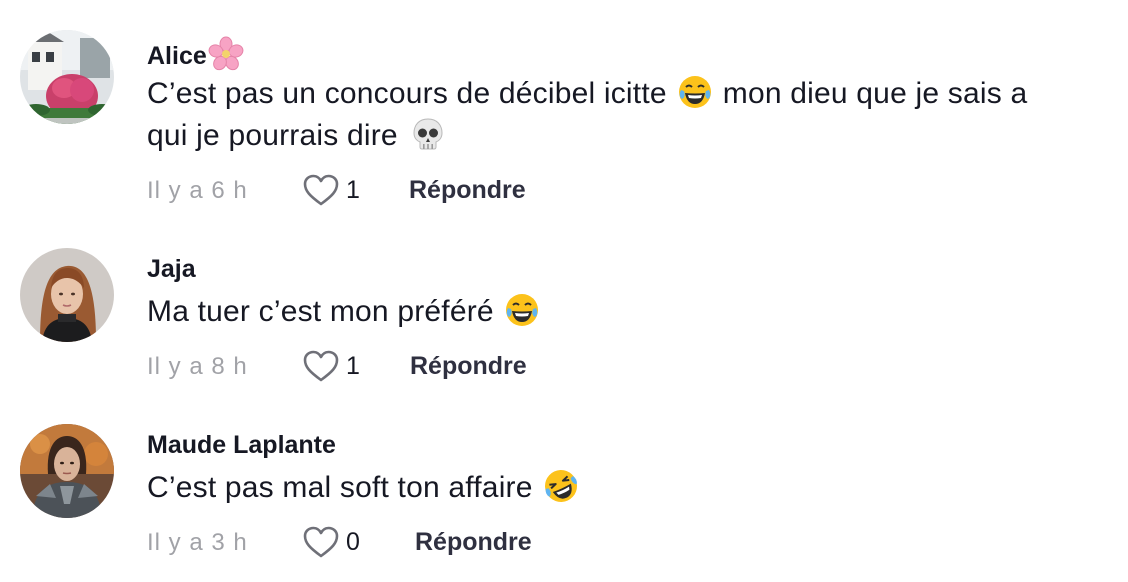 The width and height of the screenshot is (1128, 582). I want to click on comment-text-line1-a: C’est pas un concours de décibel icitte, so click(407, 93).